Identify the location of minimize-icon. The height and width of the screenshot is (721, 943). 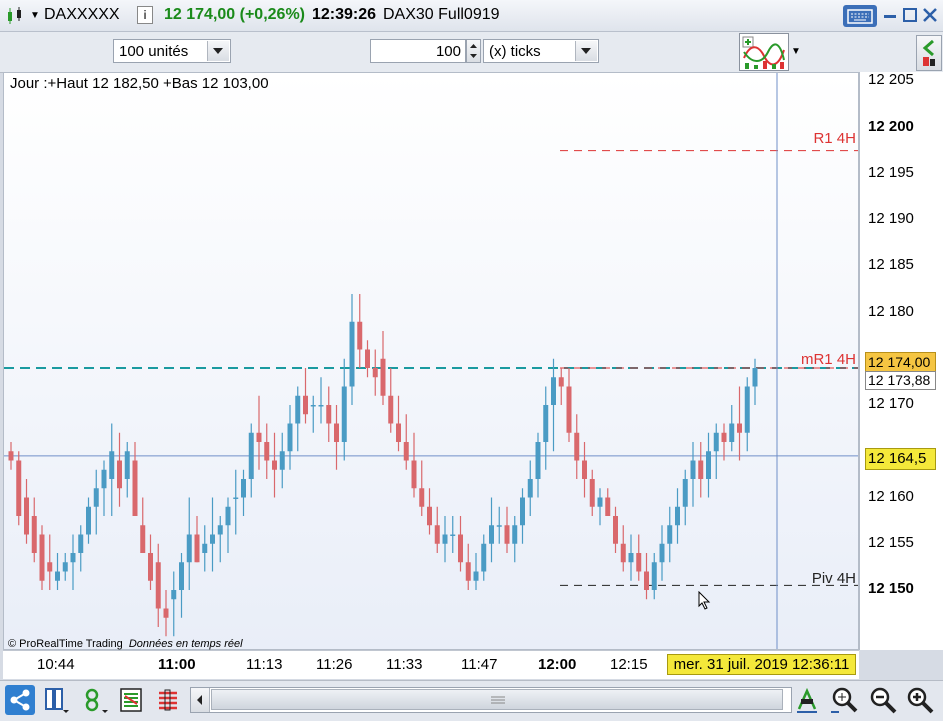
(890, 16).